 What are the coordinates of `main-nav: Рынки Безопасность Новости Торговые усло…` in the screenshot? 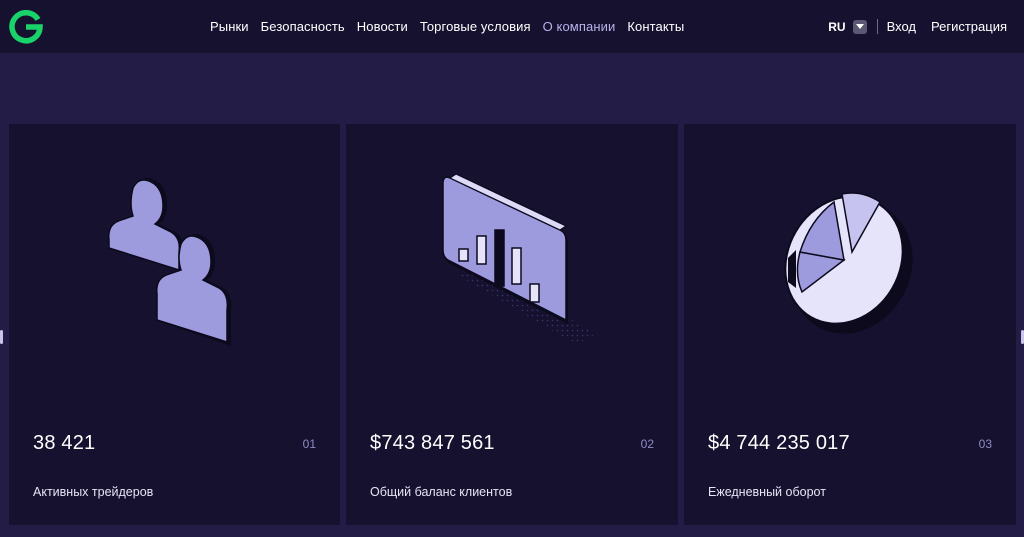 It's located at (447, 26).